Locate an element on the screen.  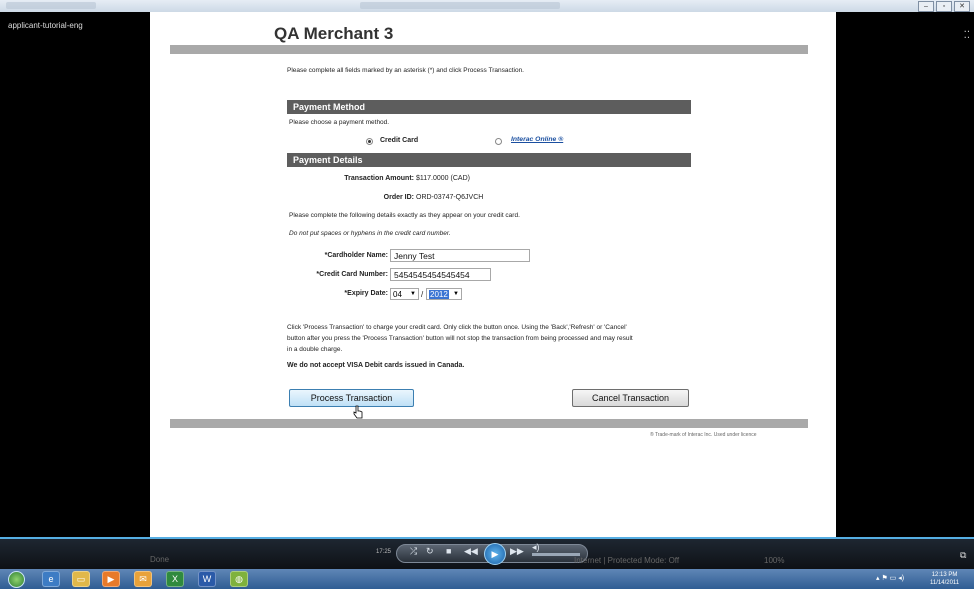
fullscreen-icon: ⧉ is located at coordinates (963, 555).